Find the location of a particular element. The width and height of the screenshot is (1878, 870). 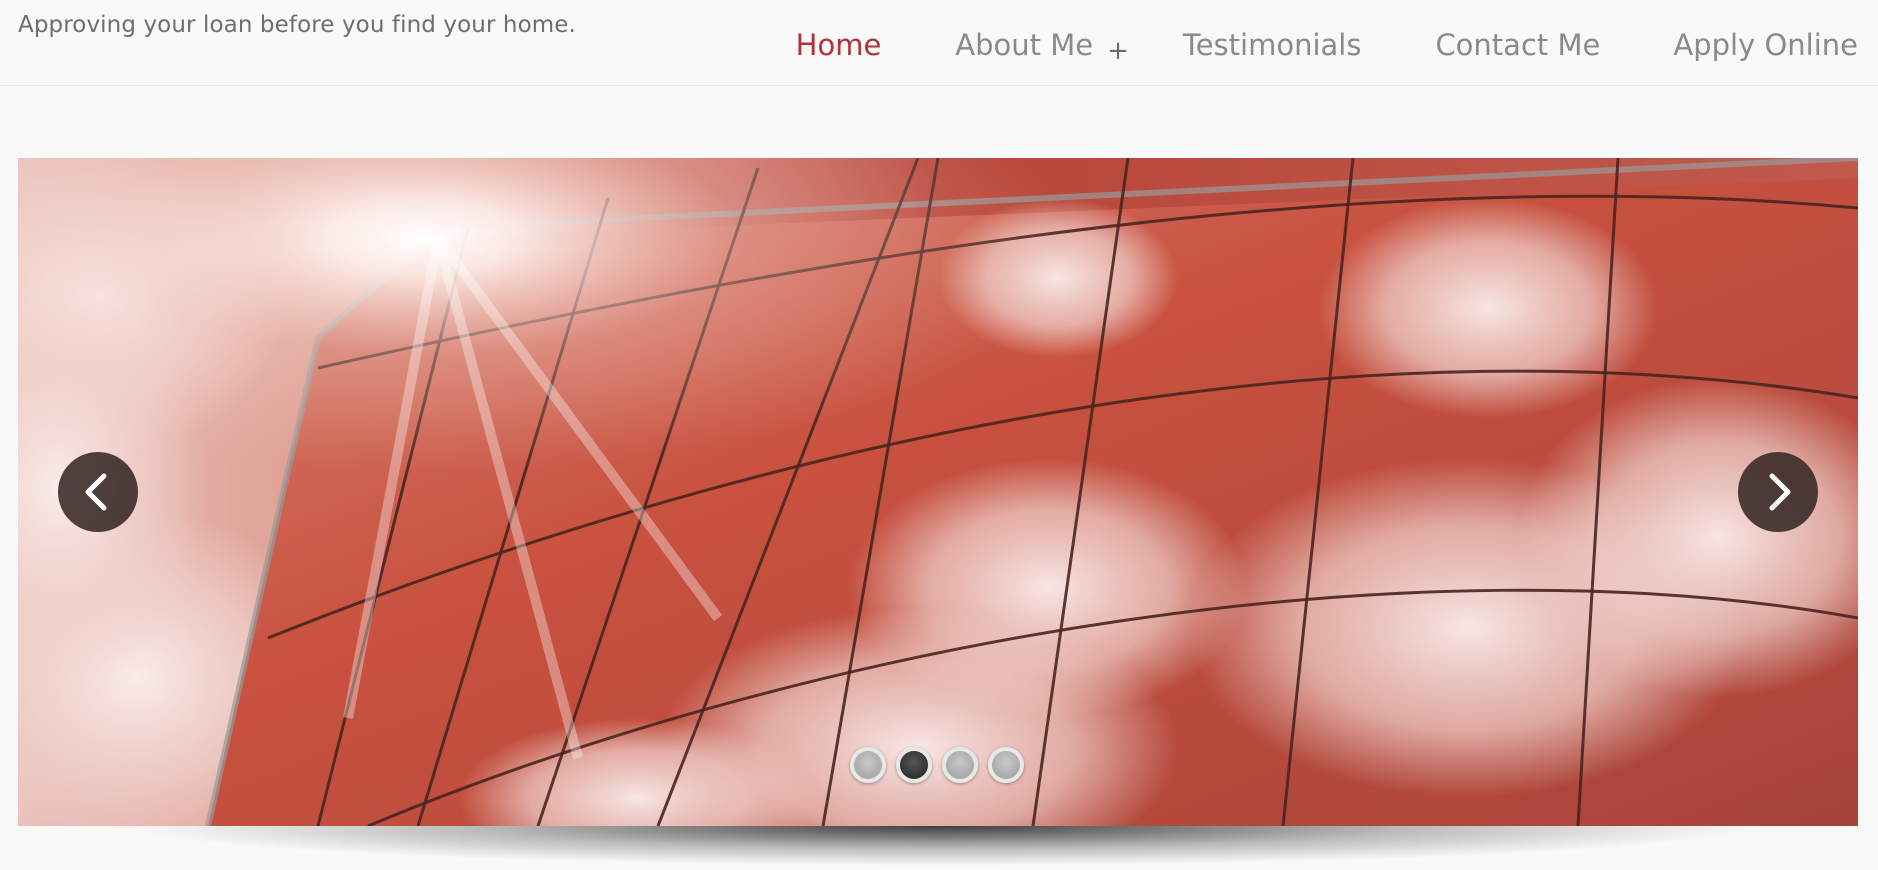

chevron-right-icon is located at coordinates (1780, 492).